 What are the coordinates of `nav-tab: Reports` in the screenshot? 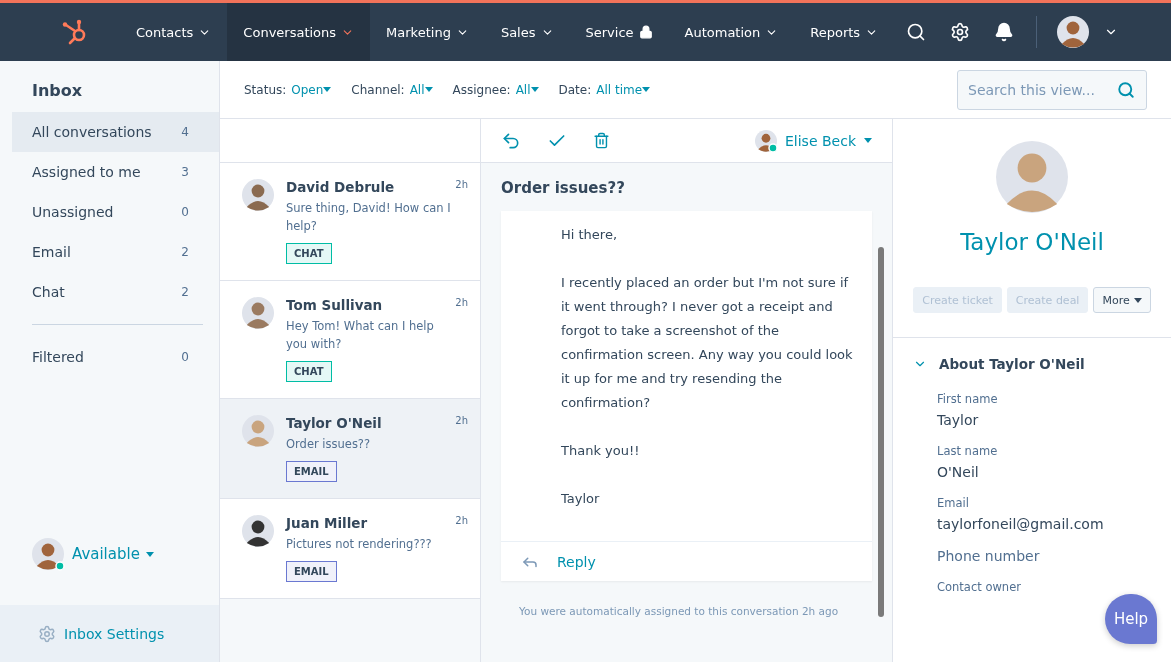 It's located at (844, 32).